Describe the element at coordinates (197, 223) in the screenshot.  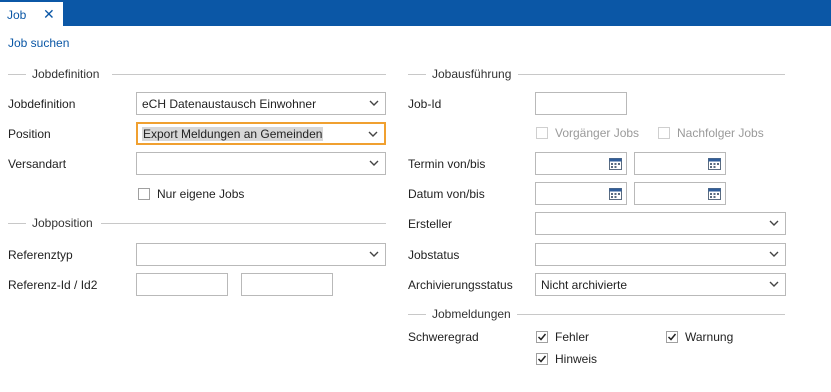
I see `section-jobposition: Jobposition` at that location.